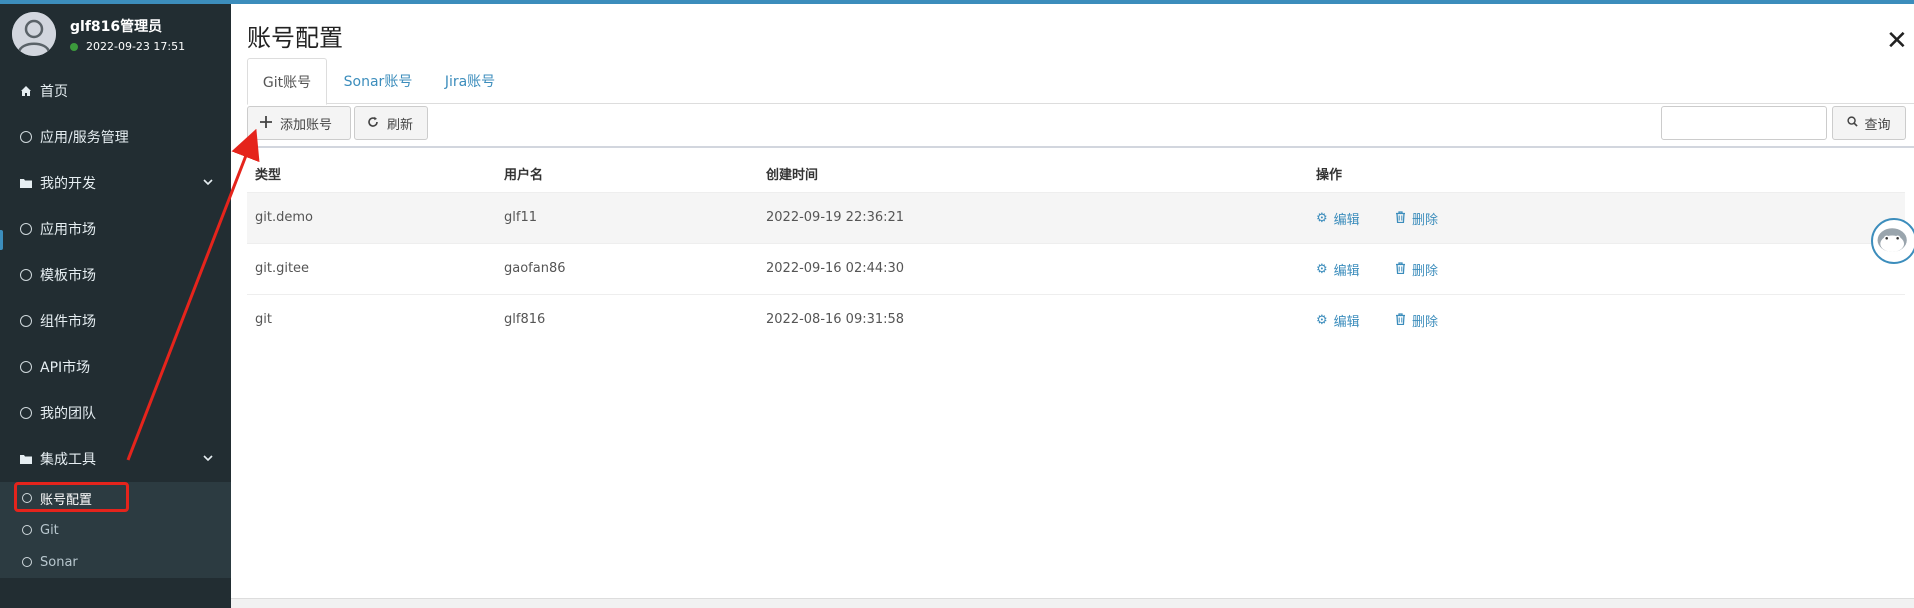 This screenshot has height=608, width=1914. I want to click on sidebar-item-label: 应用市场, so click(68, 230).